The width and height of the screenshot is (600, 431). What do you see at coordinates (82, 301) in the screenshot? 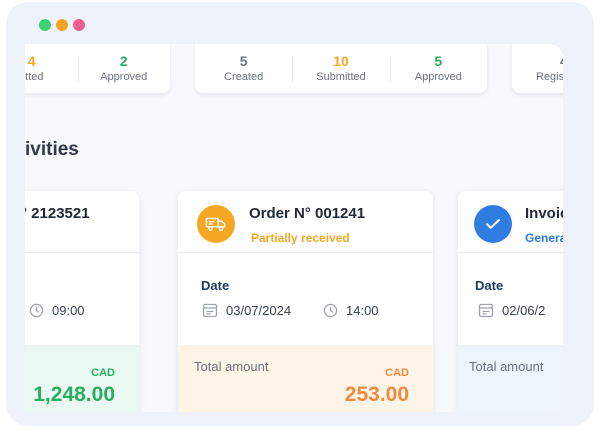
I see `activity-card-1: ° 2123521 09:00 CAD 1,248.00` at bounding box center [82, 301].